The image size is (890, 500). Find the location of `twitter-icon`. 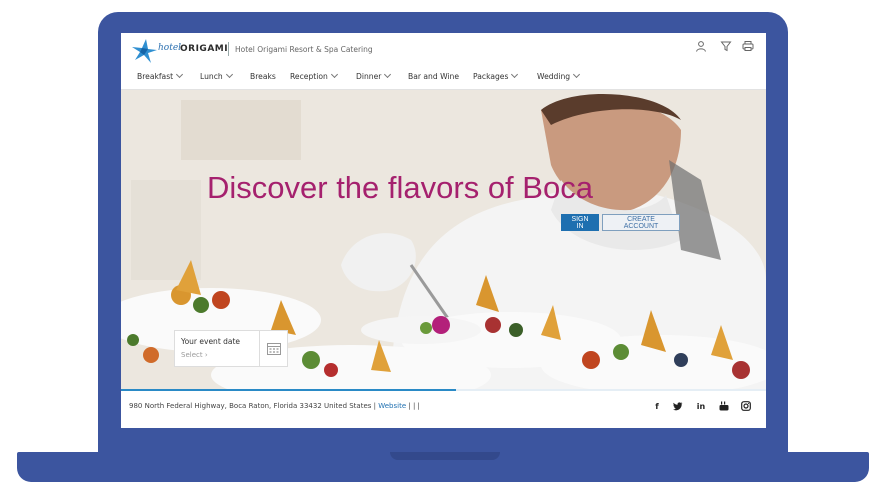

twitter-icon is located at coordinates (678, 406).